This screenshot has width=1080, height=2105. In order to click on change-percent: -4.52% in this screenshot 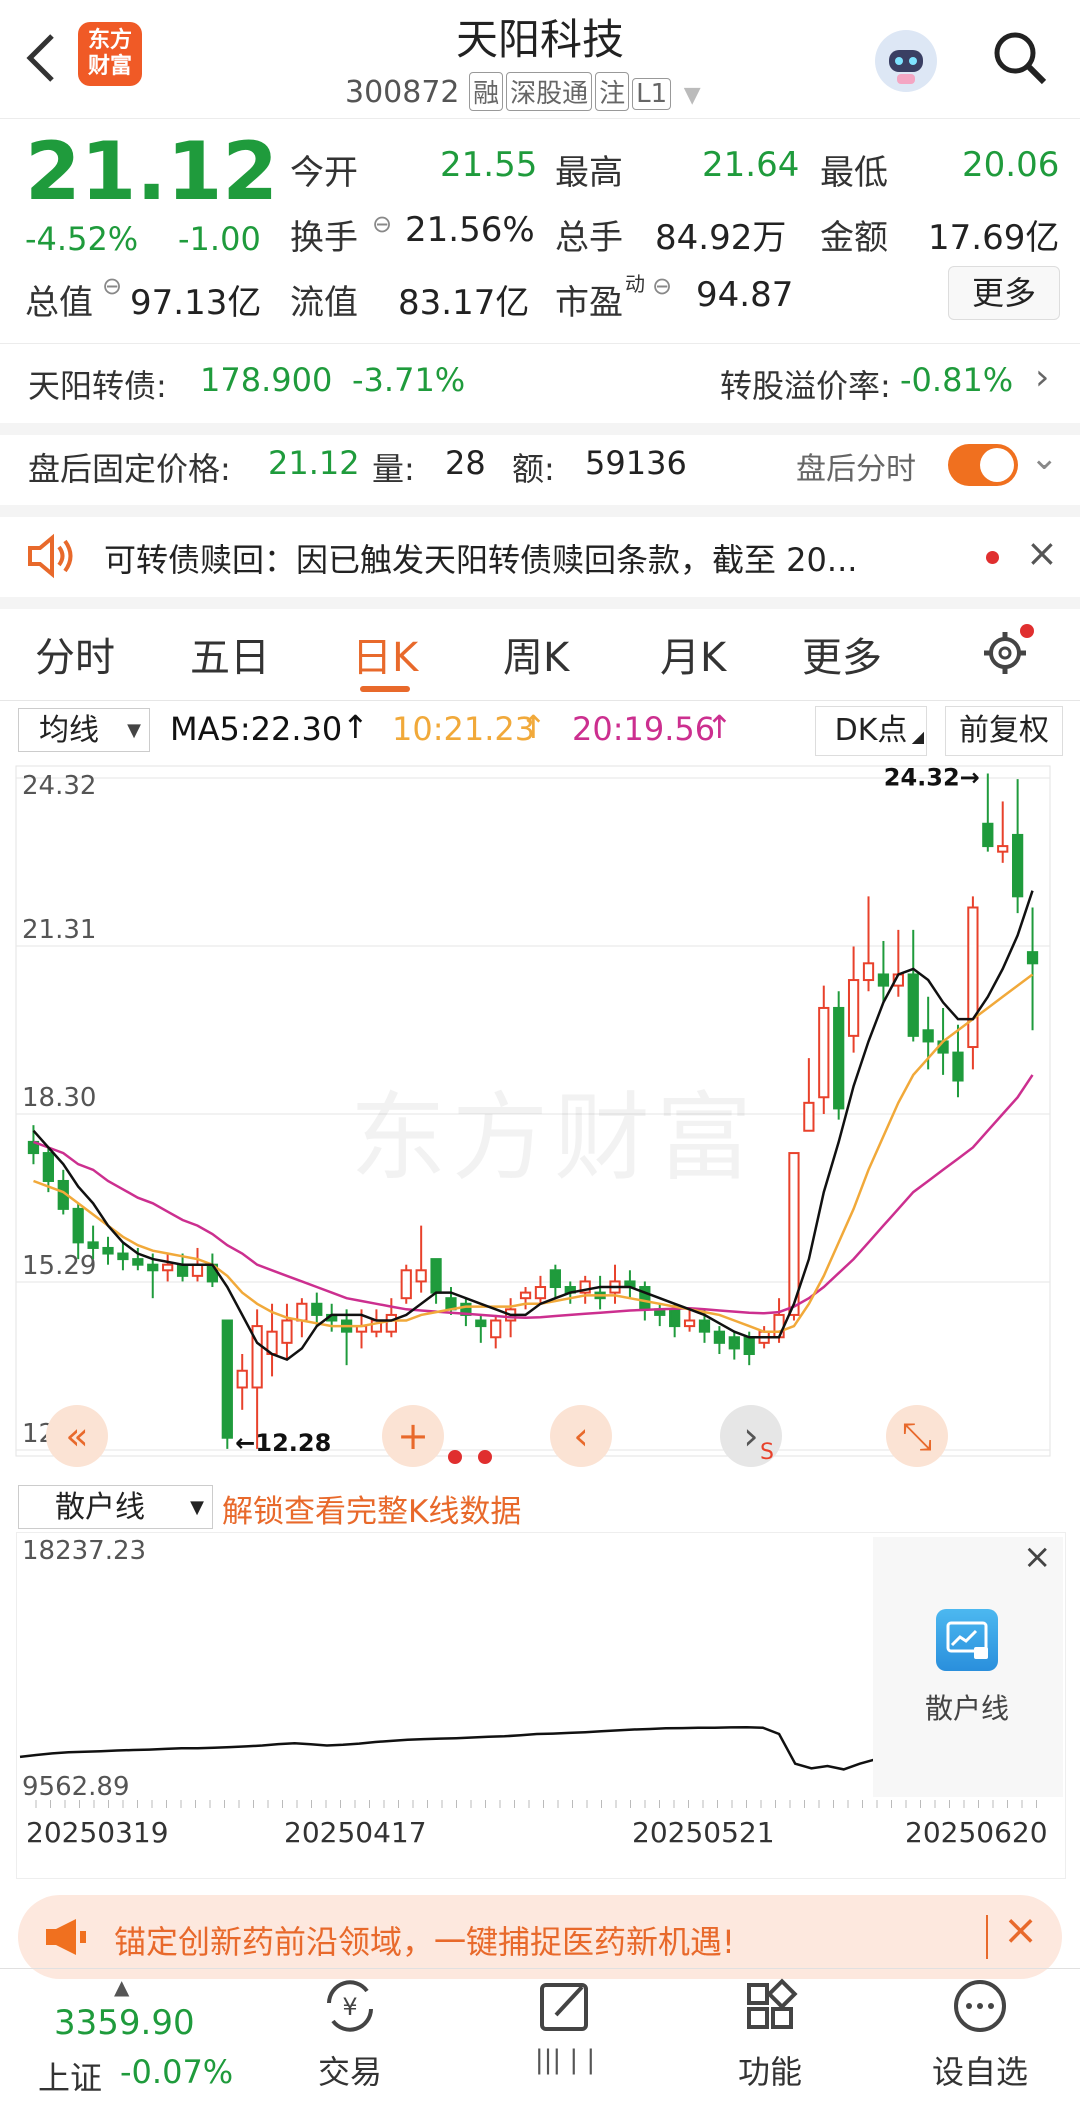, I will do `click(82, 239)`.